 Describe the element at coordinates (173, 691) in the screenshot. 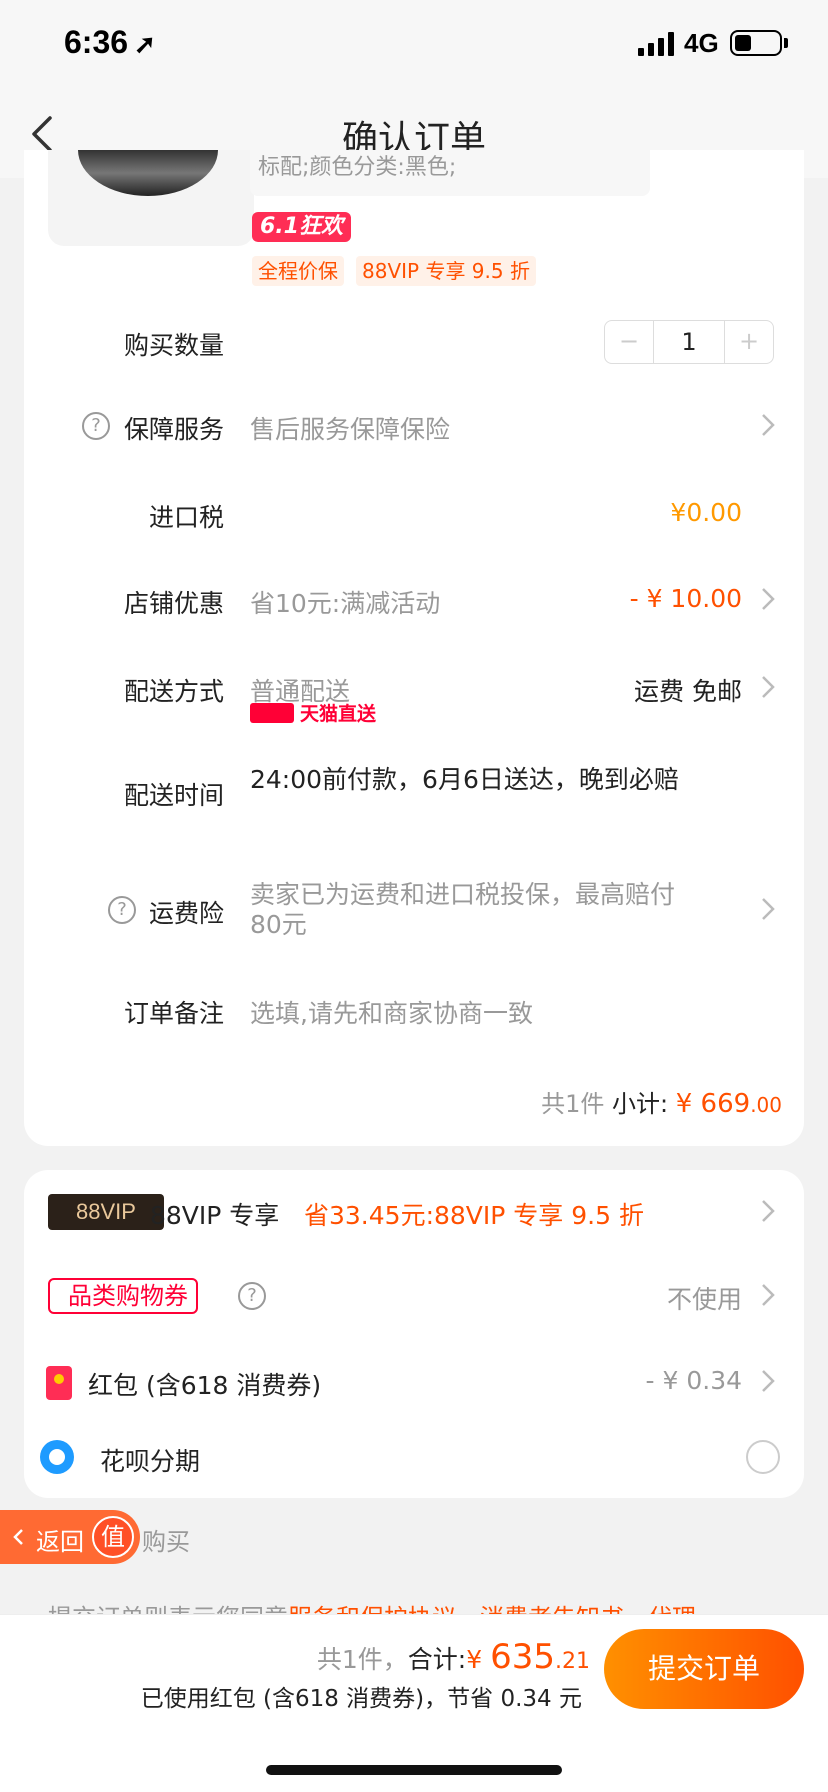

I see `delivery-label: 配送方式` at that location.